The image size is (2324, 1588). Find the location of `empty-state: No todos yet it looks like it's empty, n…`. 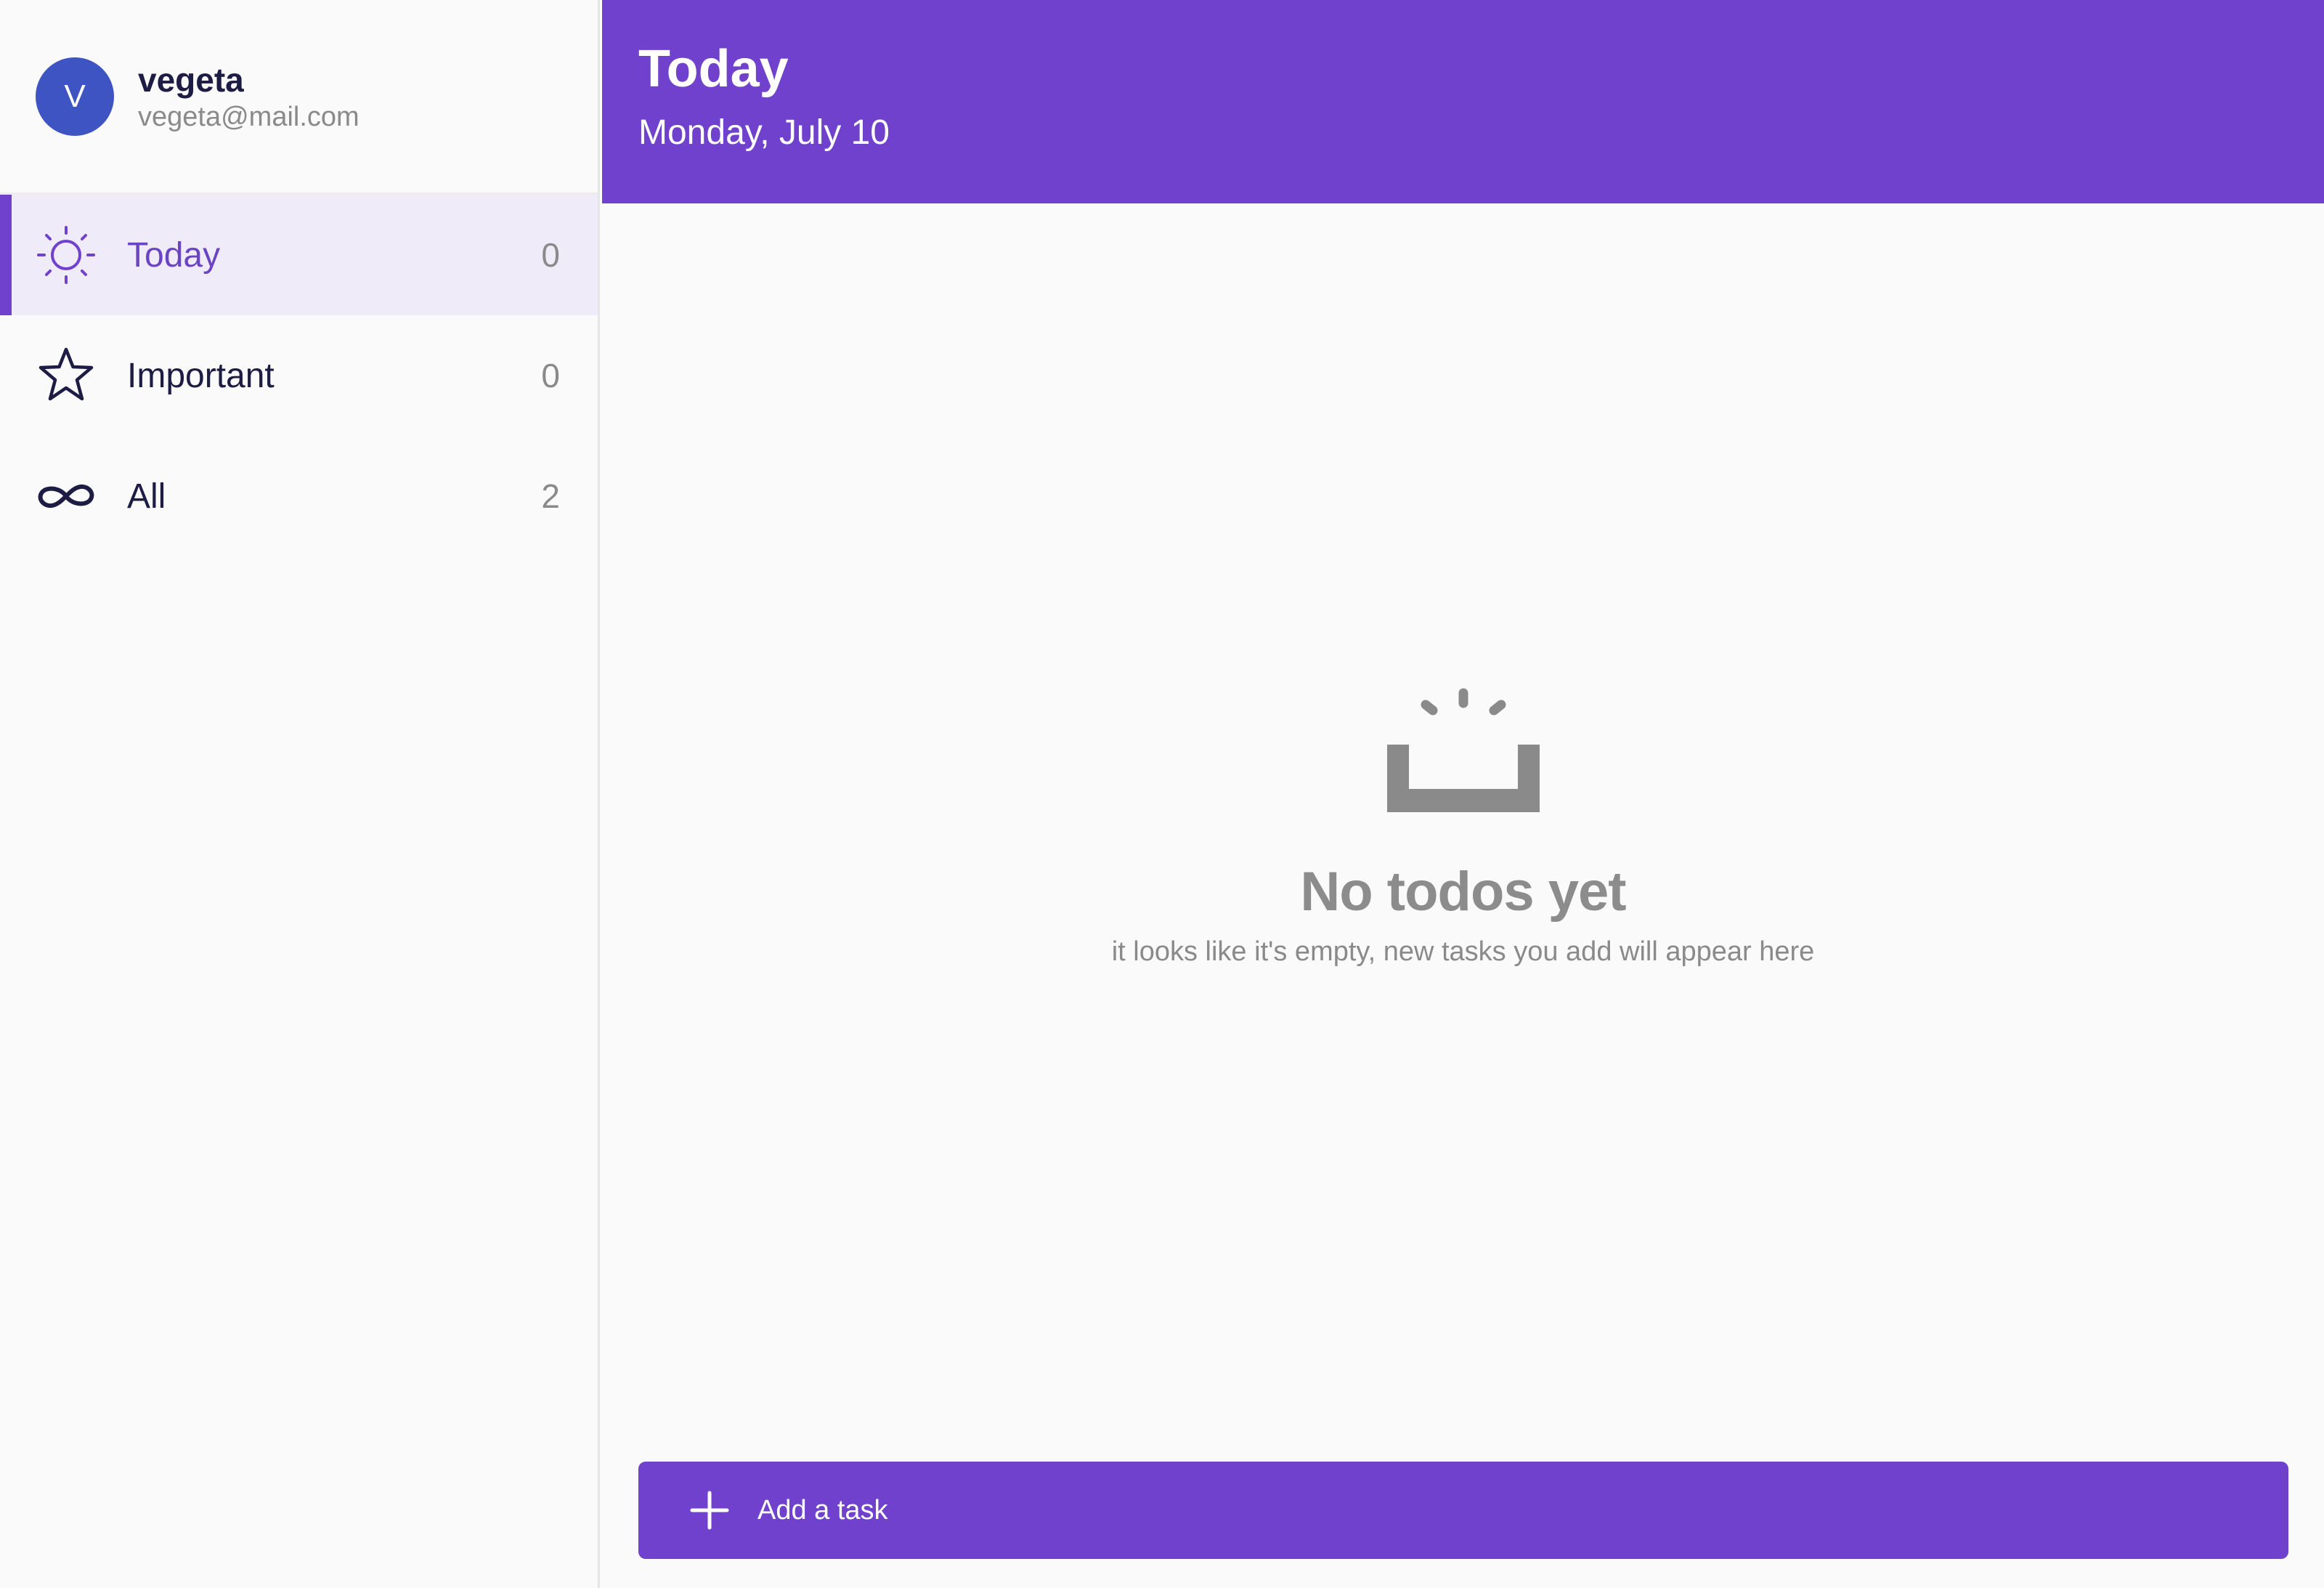

empty-state: No todos yet it looks like it's empty, n… is located at coordinates (1463, 825).